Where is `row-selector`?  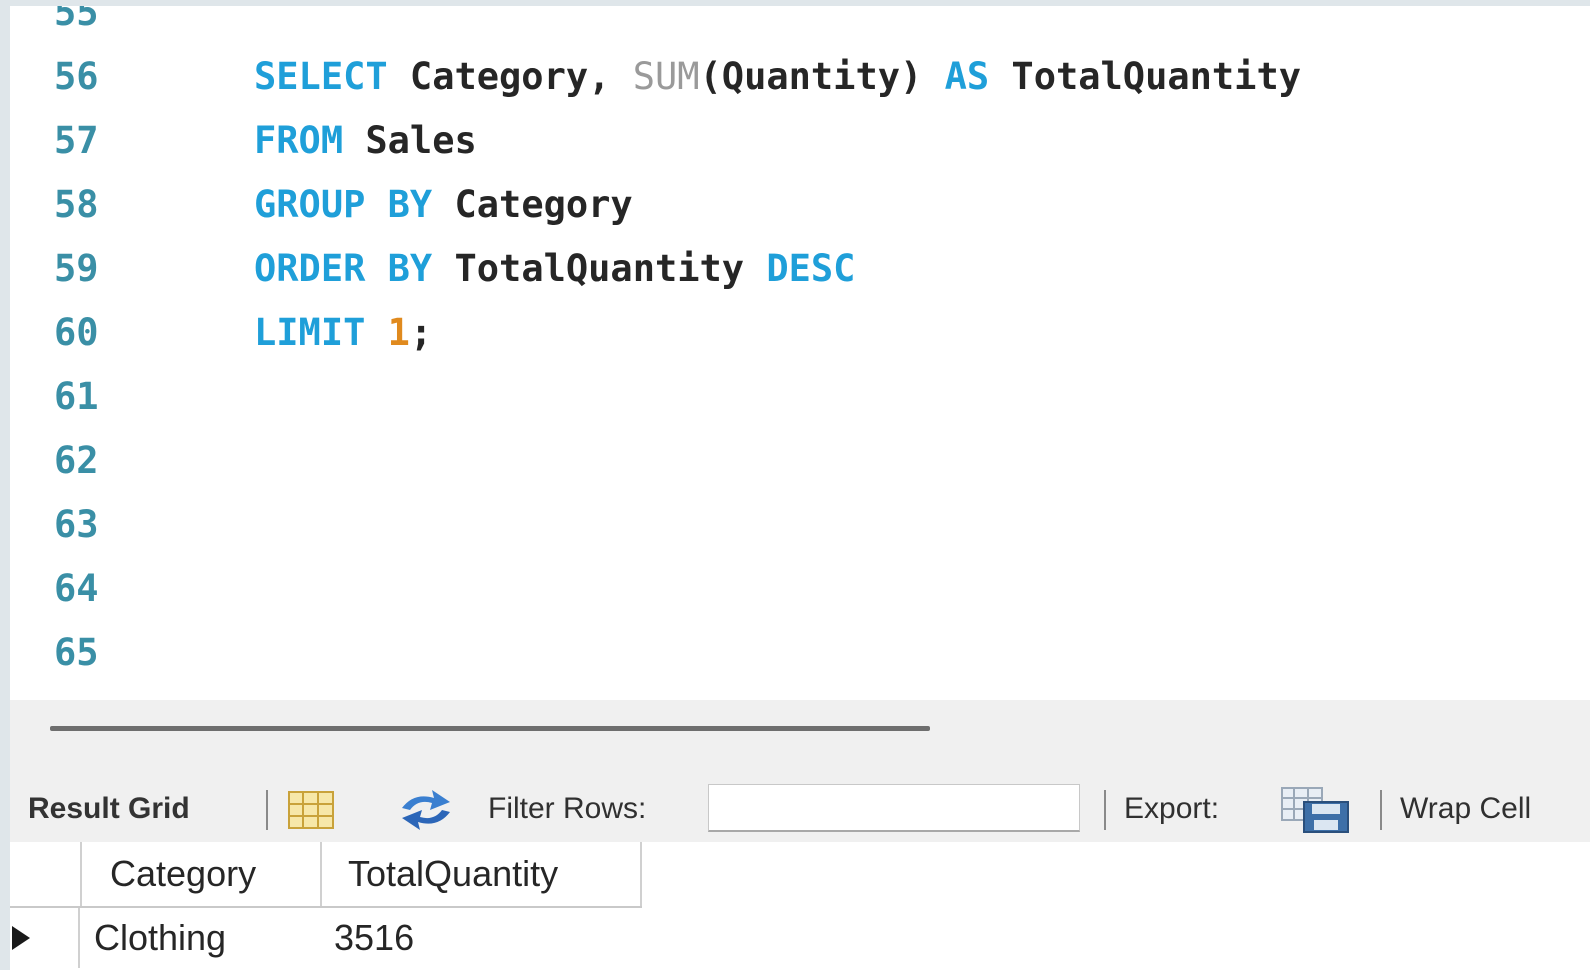
row-selector is located at coordinates (45, 938).